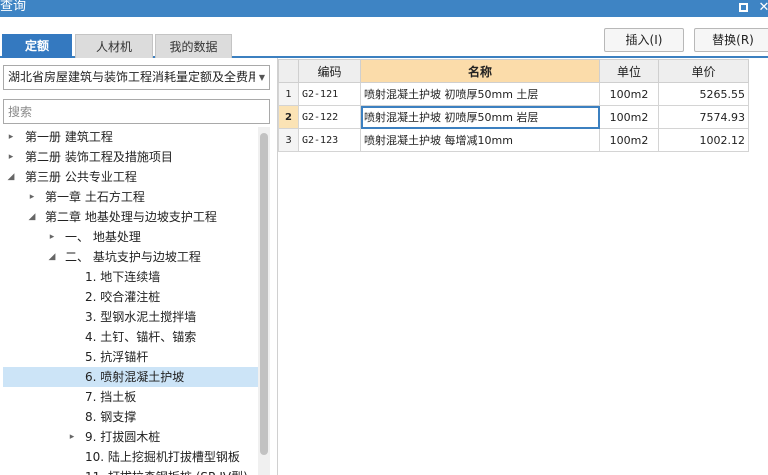 The image size is (768, 475). I want to click on close-icon: ✕, so click(761, 8).